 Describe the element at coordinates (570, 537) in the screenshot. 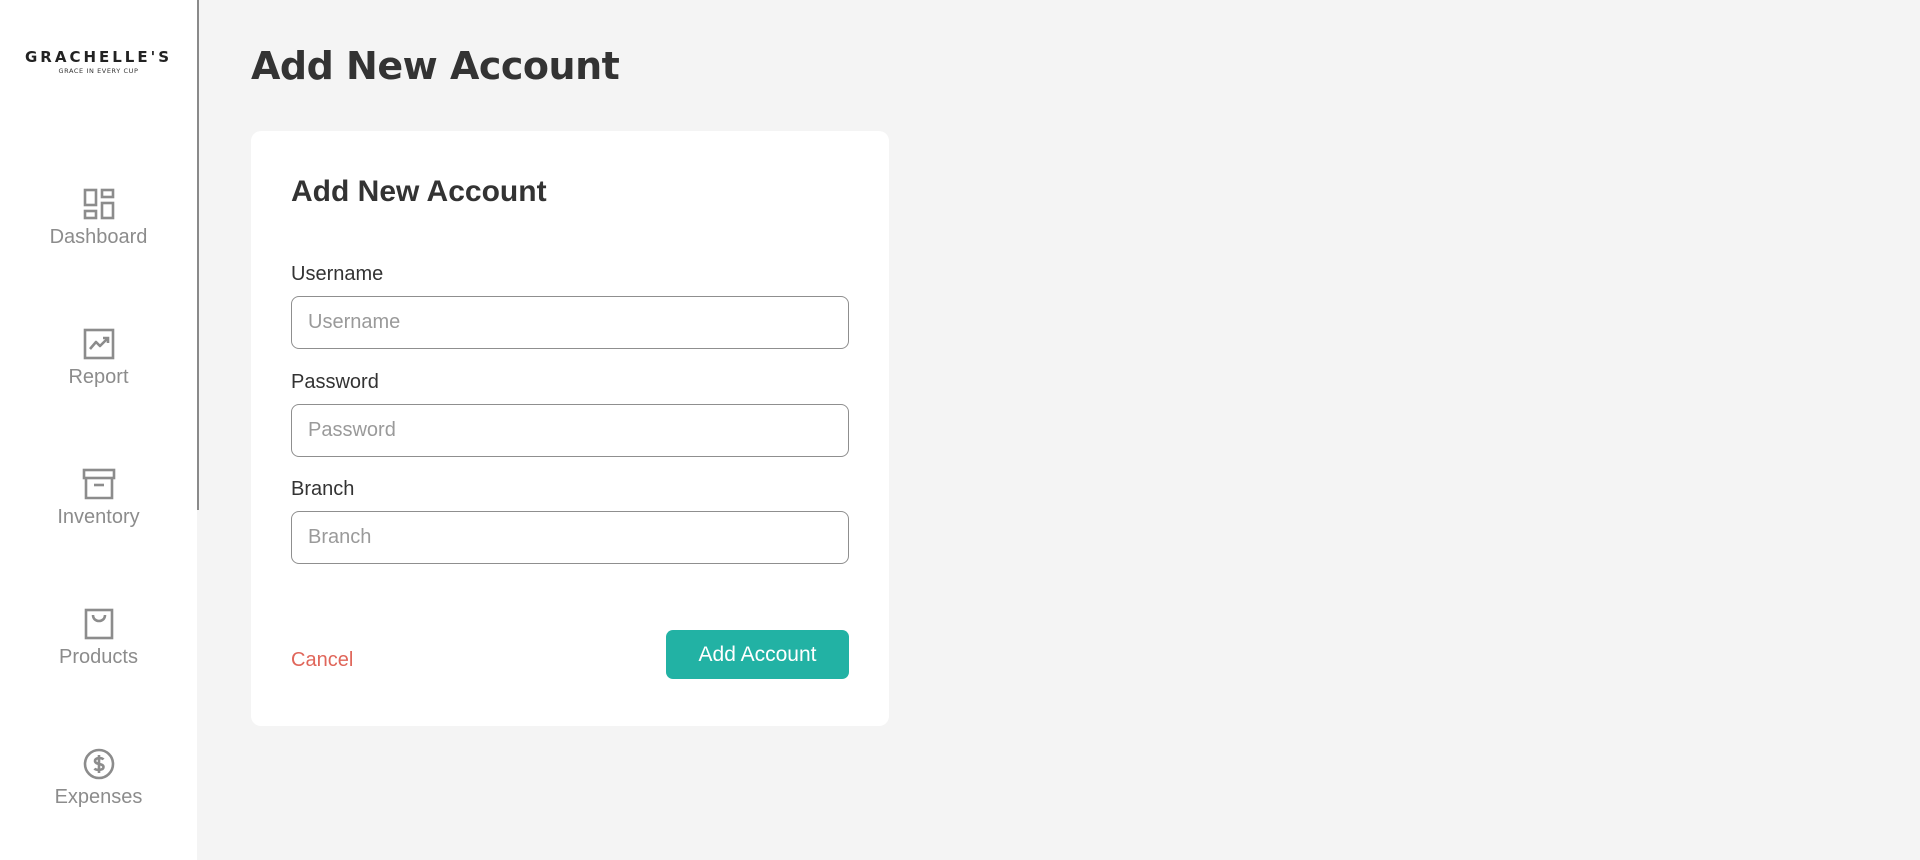

I see `branch-input` at that location.